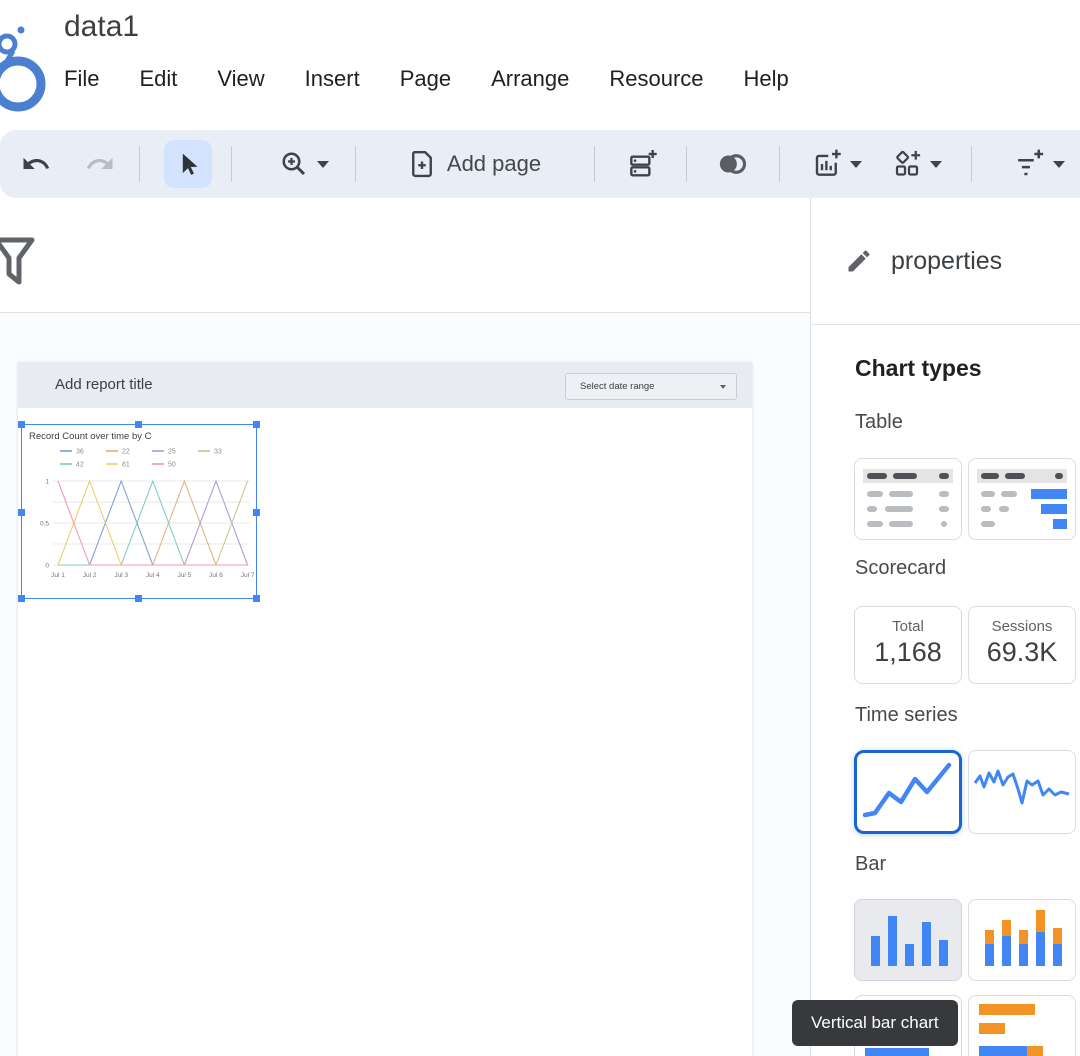 The height and width of the screenshot is (1056, 1080). I want to click on undo-icon, so click(36, 163).